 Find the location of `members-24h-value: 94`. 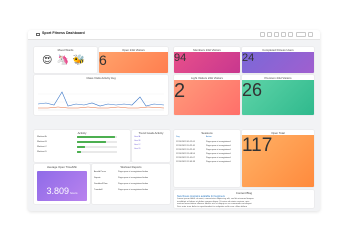

members-24h-value: 94 is located at coordinates (180, 58).